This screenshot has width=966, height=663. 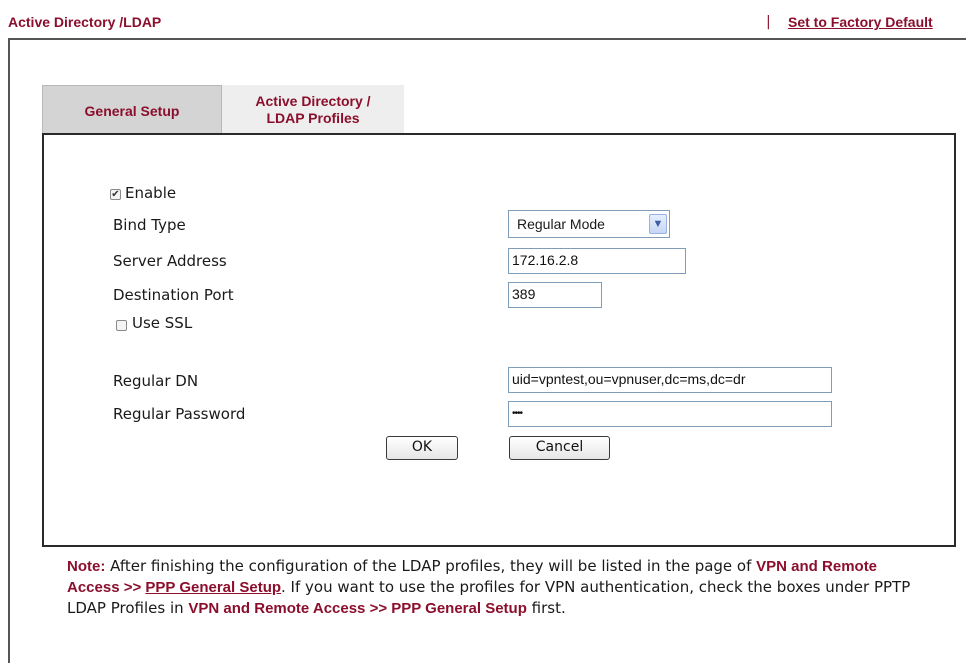 What do you see at coordinates (115, 194) in the screenshot?
I see `enable-checkbox: ✔` at bounding box center [115, 194].